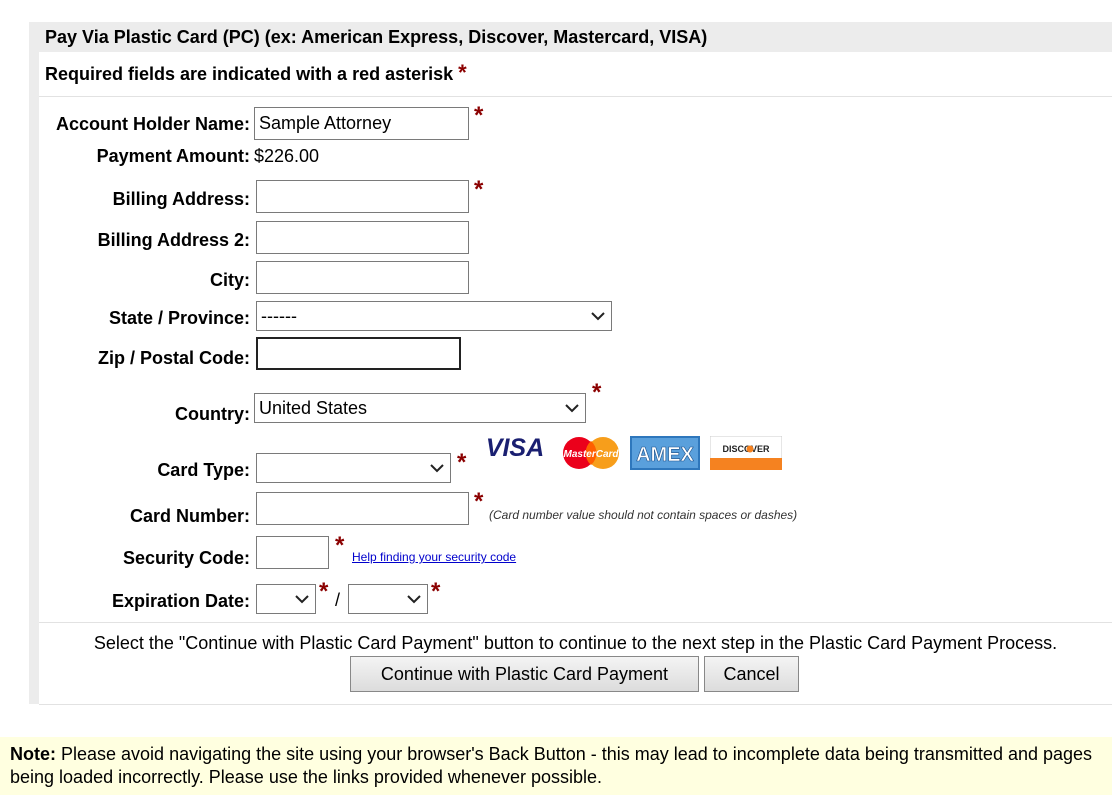  Describe the element at coordinates (358, 353) in the screenshot. I see `zip-input` at that location.